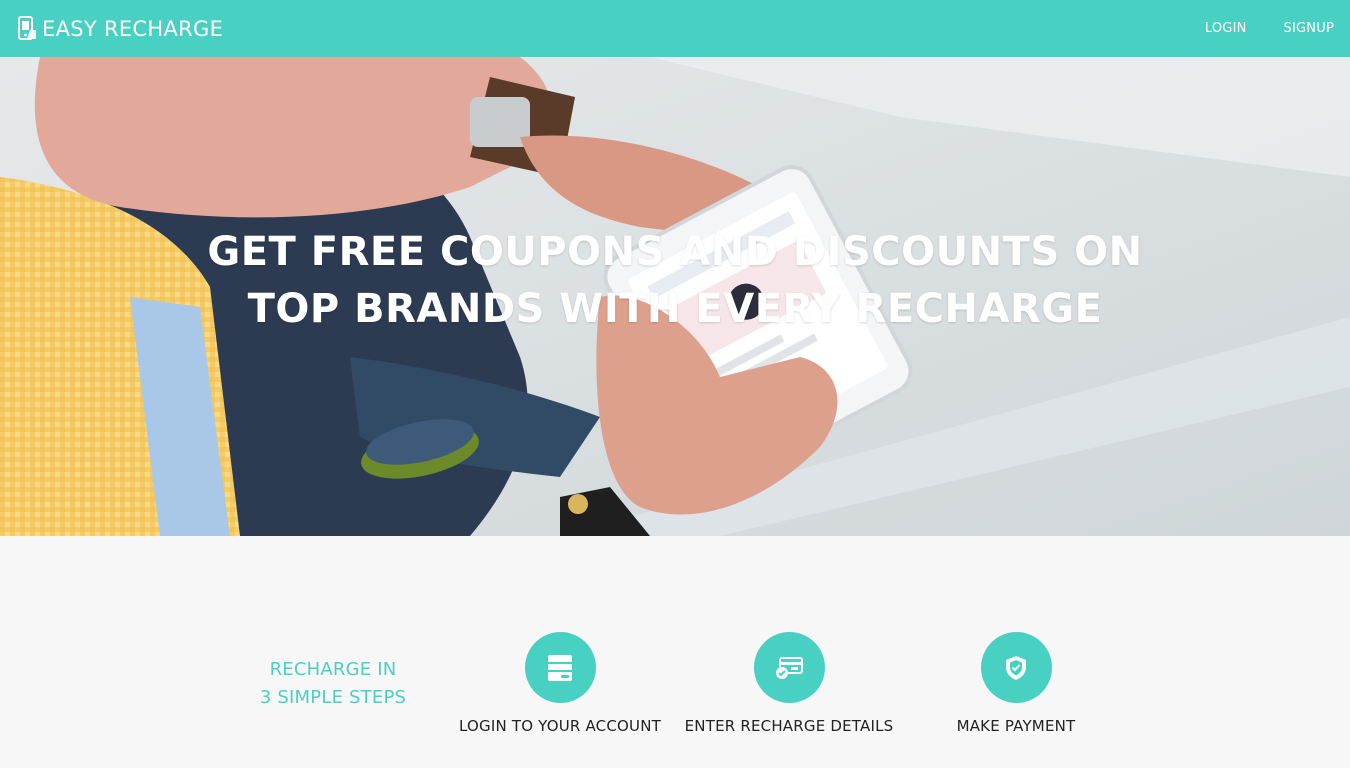 The image size is (1350, 768). I want to click on brand-link: EASY RECHARGE, so click(120, 28).